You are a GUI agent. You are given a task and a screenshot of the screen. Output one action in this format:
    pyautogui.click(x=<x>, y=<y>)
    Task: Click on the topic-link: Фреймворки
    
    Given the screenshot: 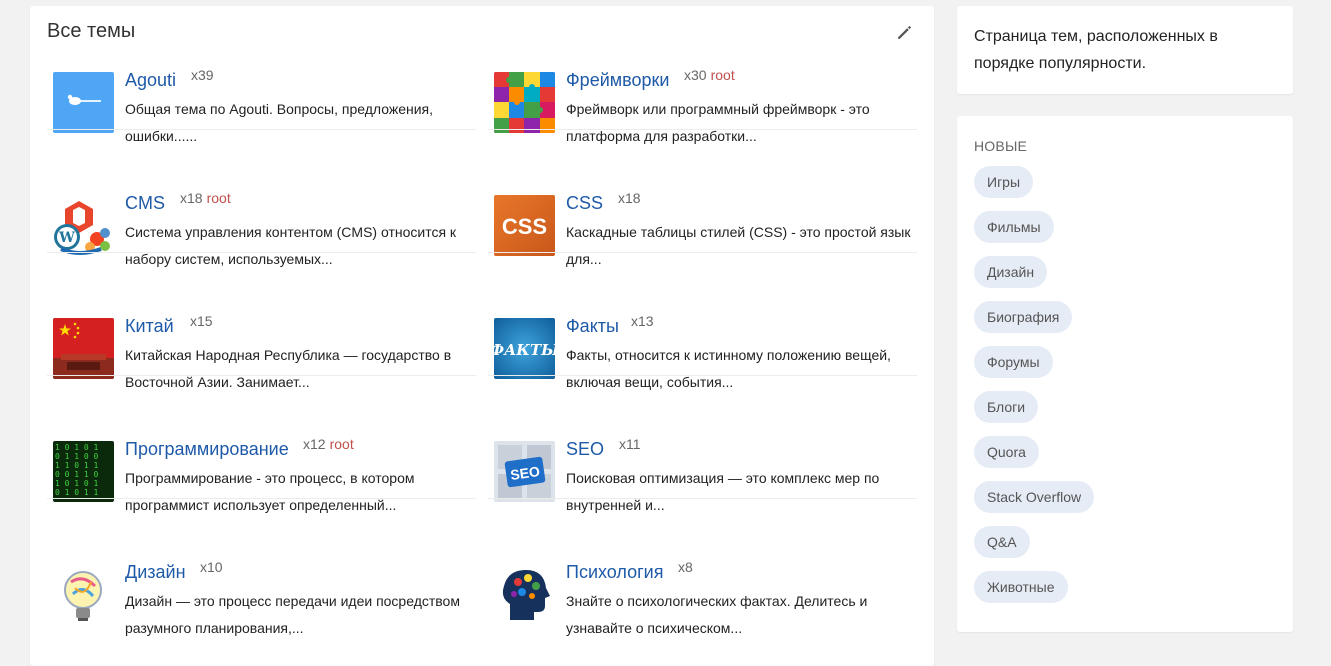 What is the action you would take?
    pyautogui.click(x=617, y=80)
    